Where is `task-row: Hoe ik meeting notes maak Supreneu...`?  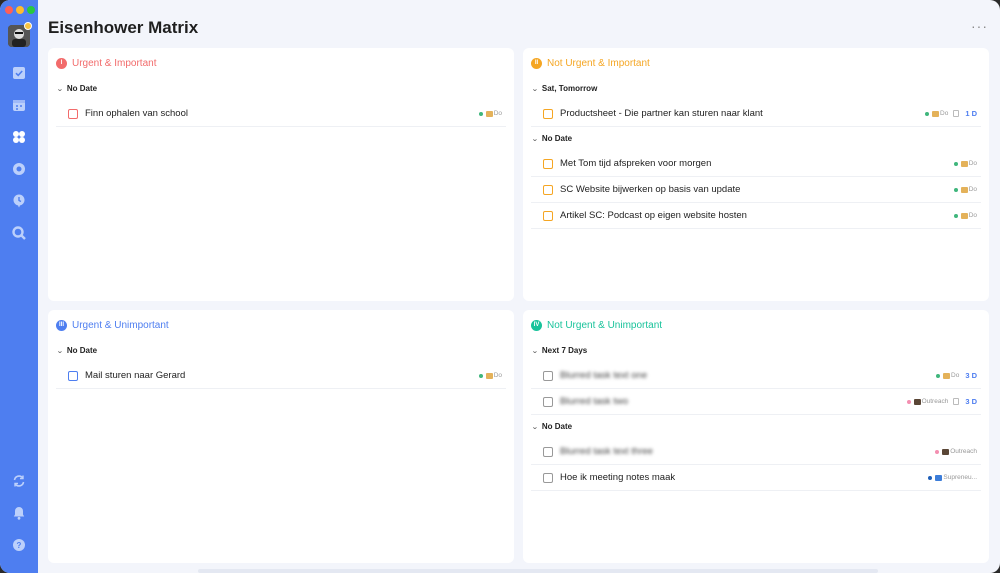
task-row: Hoe ik meeting notes maak Supreneu... is located at coordinates (756, 478).